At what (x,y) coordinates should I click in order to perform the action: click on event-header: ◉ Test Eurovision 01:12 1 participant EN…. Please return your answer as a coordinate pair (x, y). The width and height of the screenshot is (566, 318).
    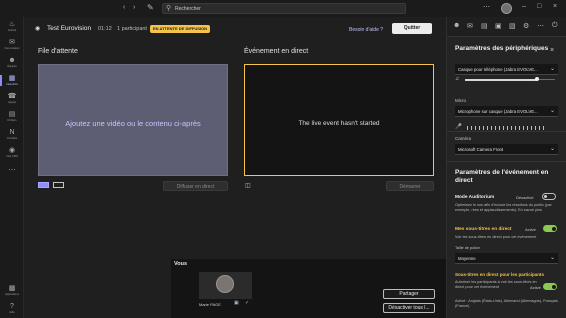
    Looking at the image, I should click on (235, 29).